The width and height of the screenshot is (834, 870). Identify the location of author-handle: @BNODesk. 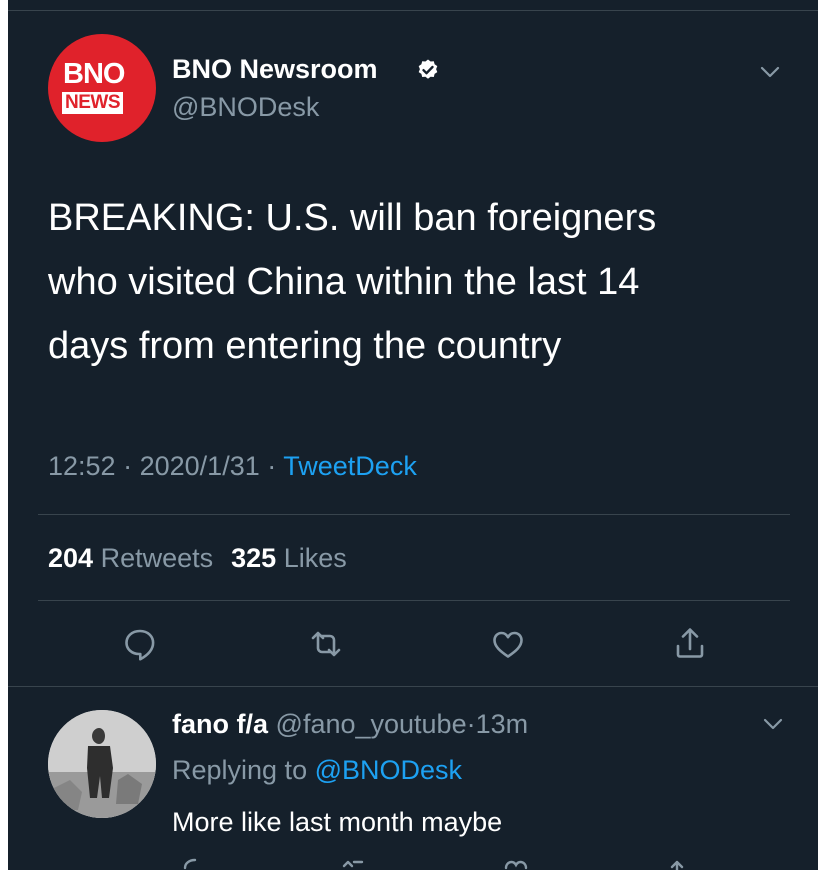
(245, 107).